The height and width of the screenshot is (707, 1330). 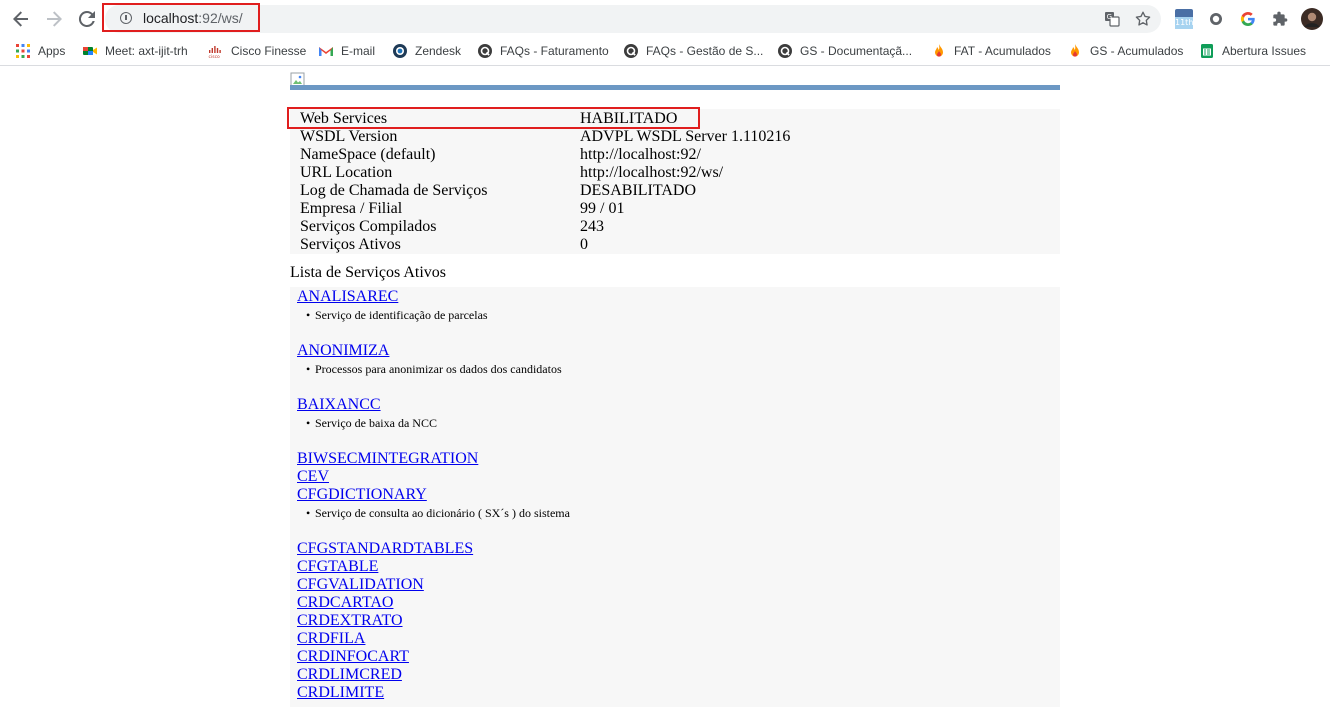 I want to click on service-link-cfgtable: CFGTABLE, so click(x=337, y=567).